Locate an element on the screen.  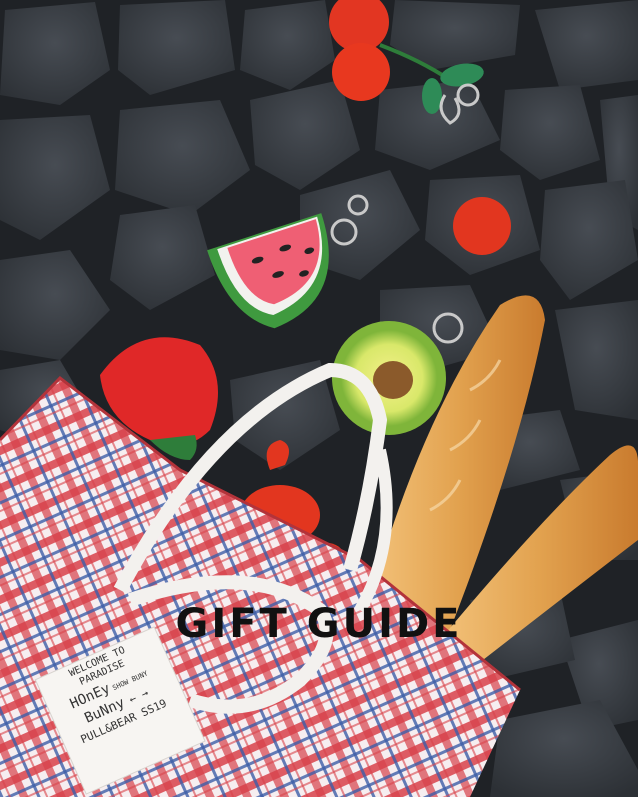
page-title: GIFT GUIDE is located at coordinates (319, 624).